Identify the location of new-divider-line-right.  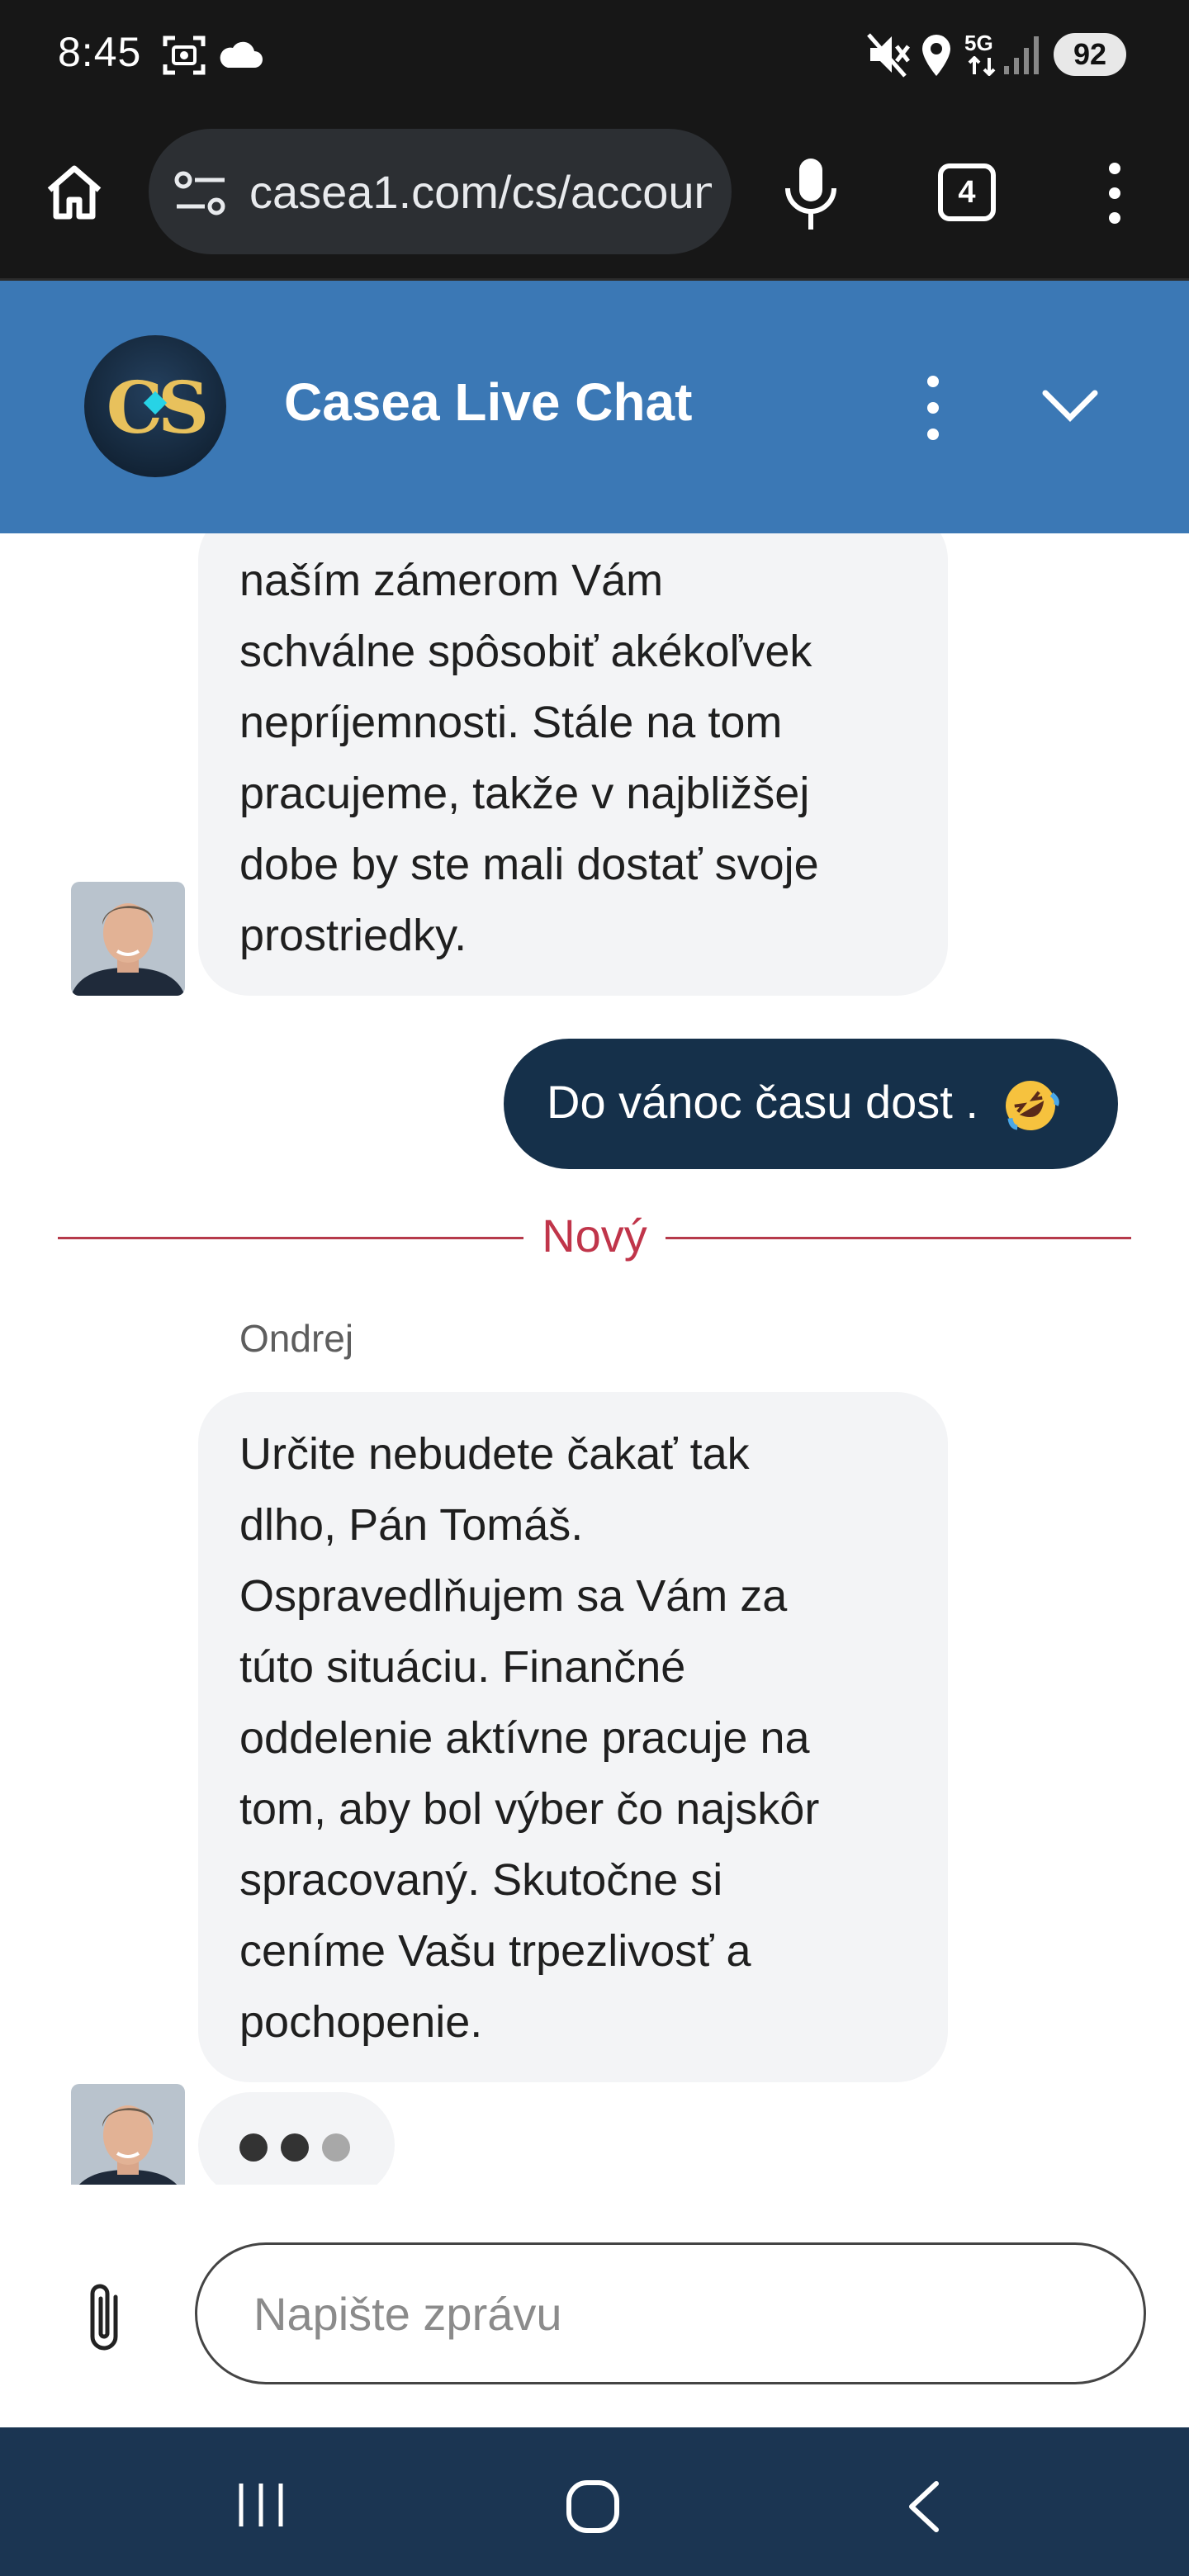
(898, 1238).